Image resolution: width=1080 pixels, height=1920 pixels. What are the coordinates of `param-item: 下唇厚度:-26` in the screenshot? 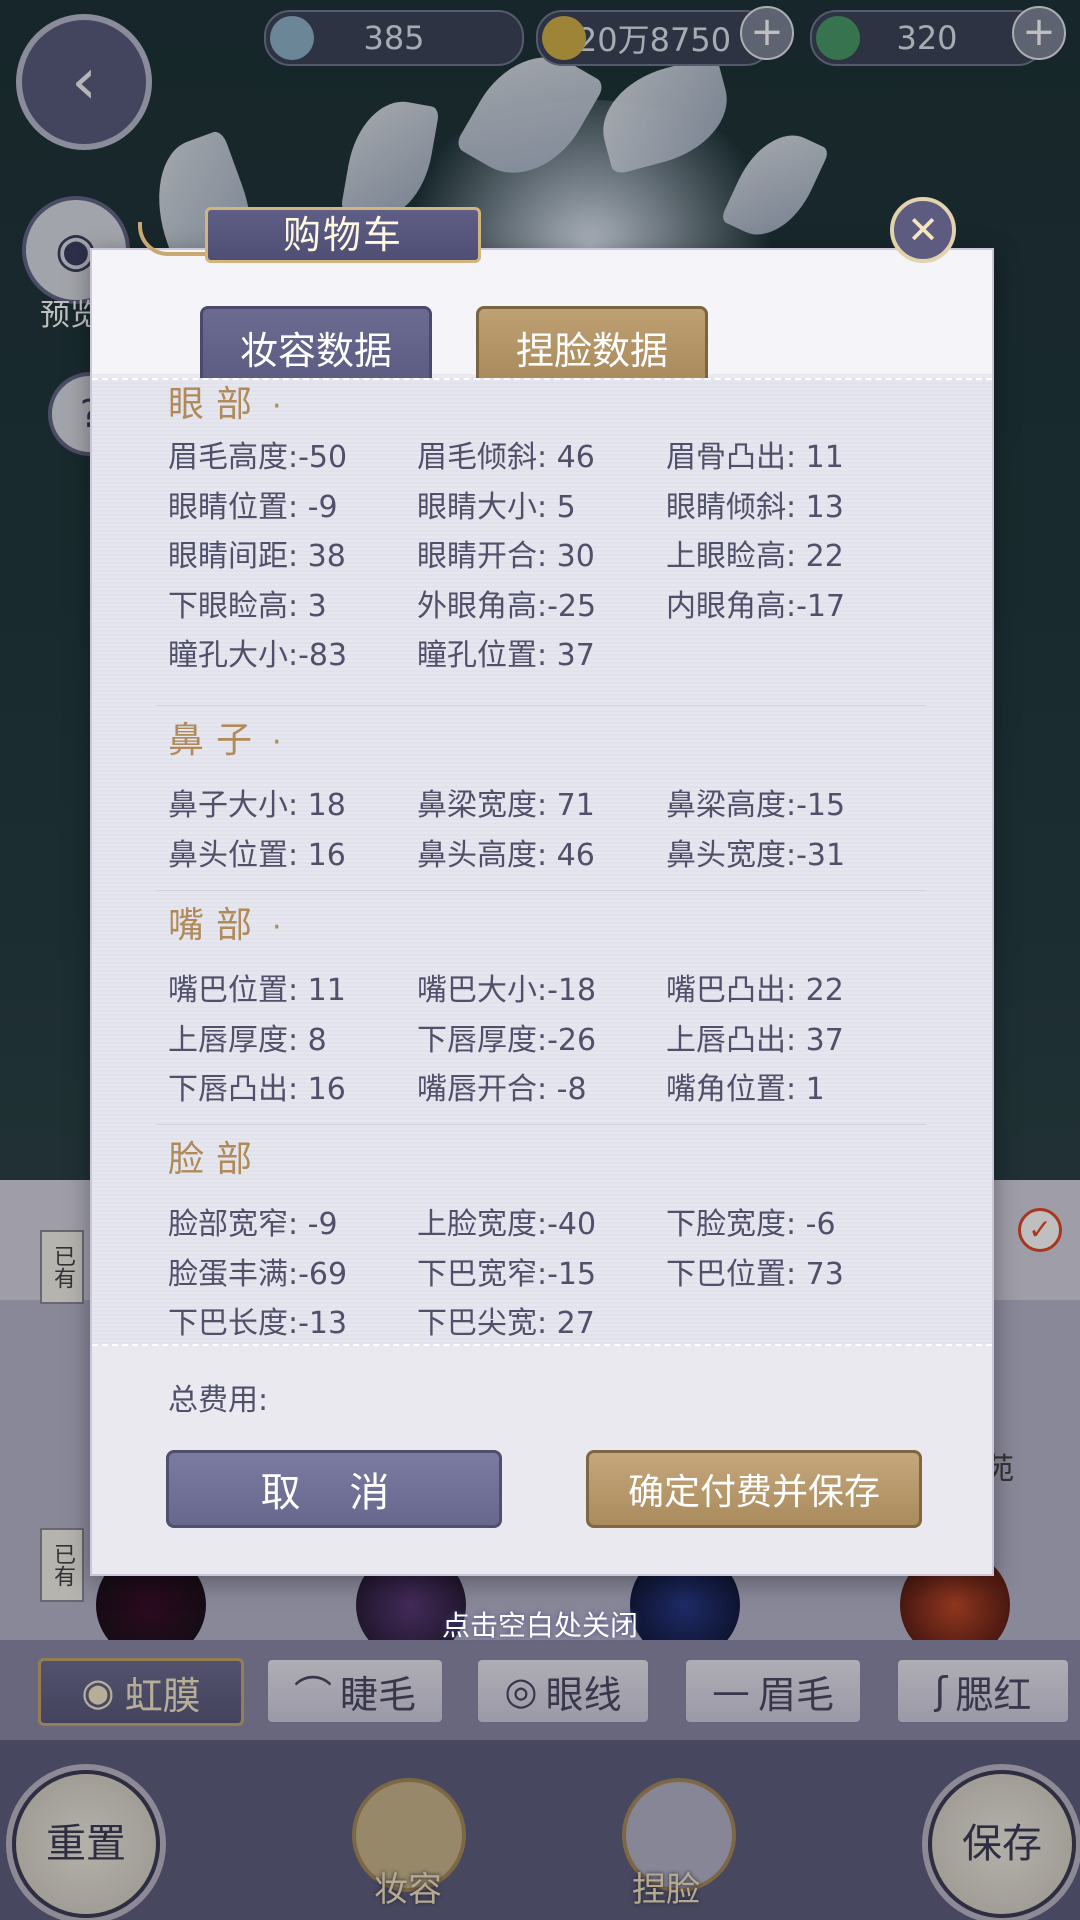 It's located at (507, 1040).